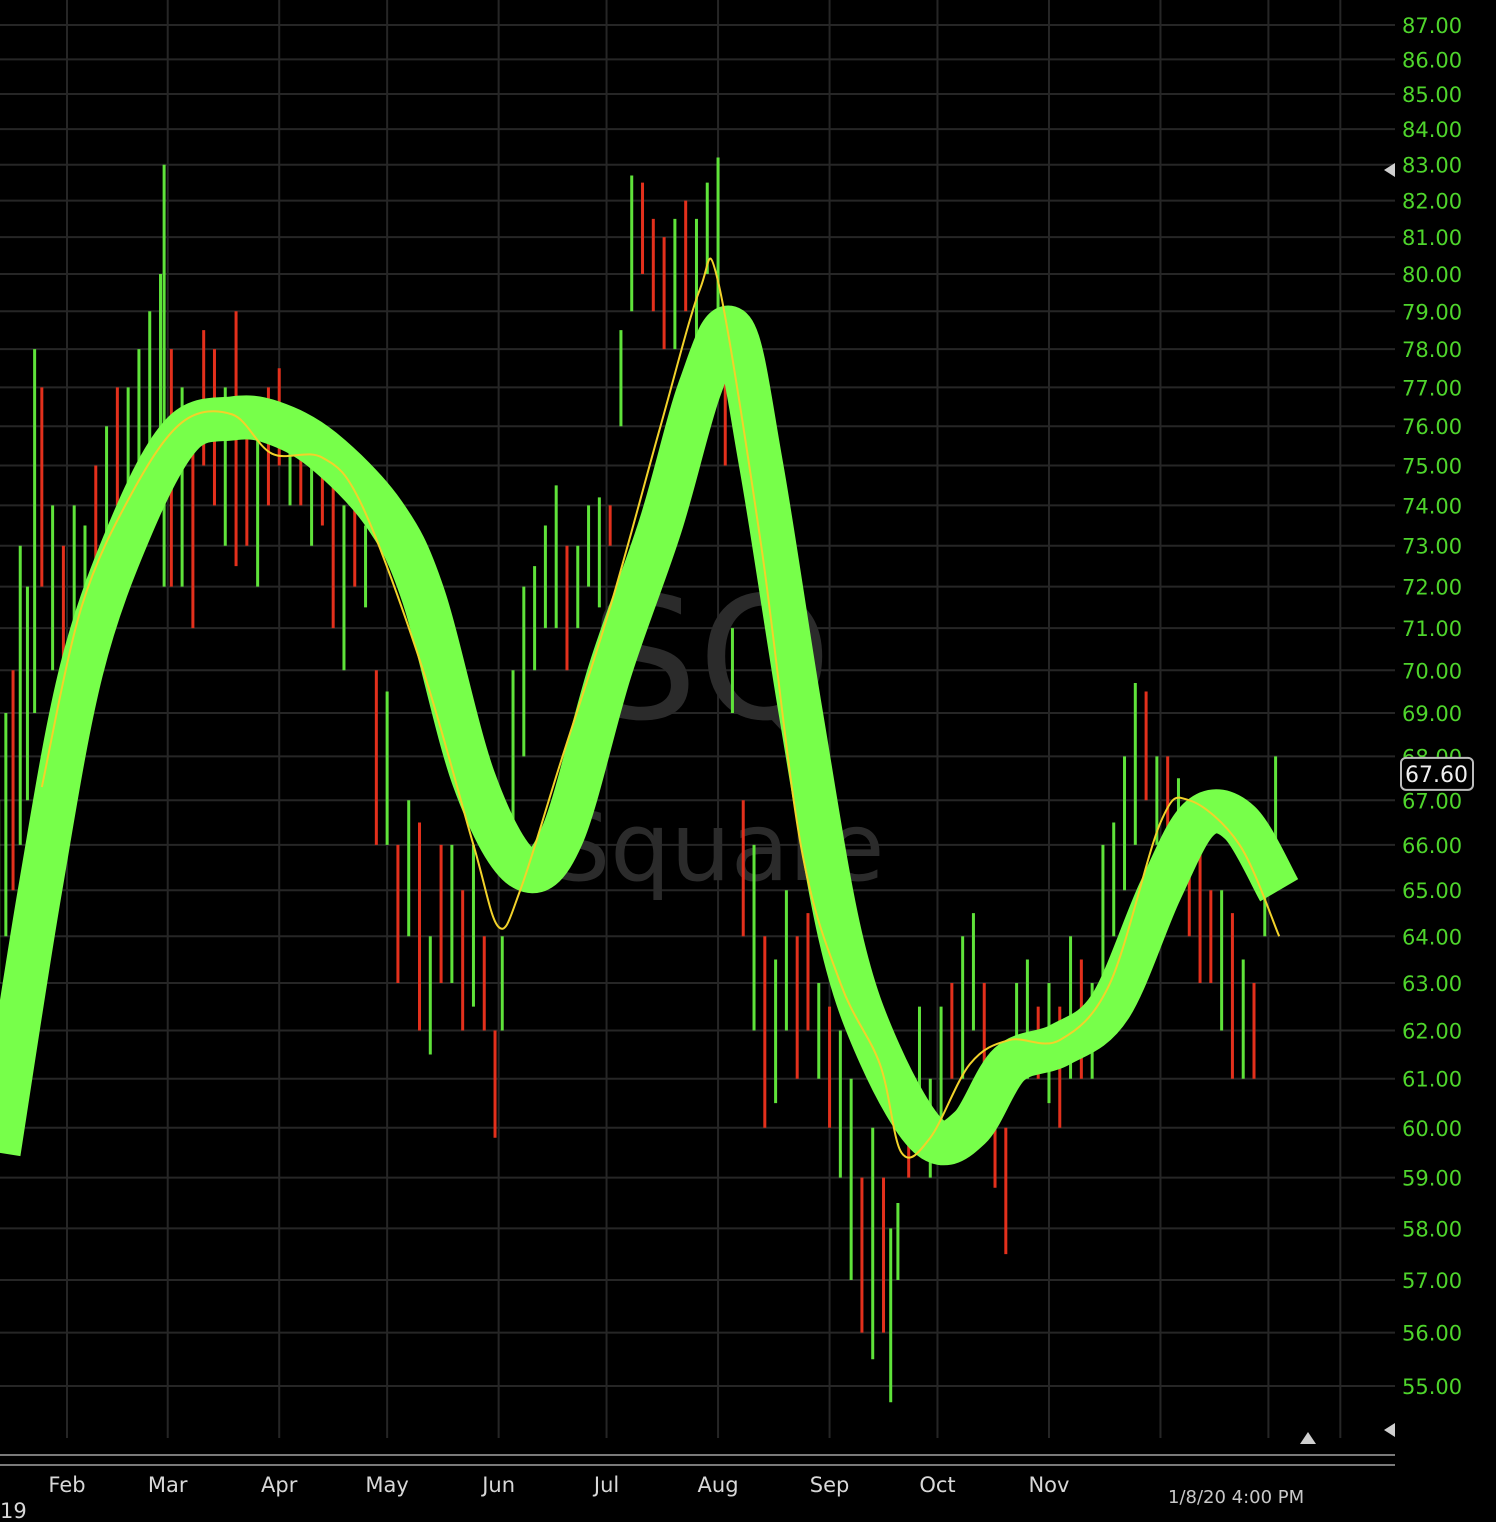 The height and width of the screenshot is (1522, 1496). Describe the element at coordinates (1432, 238) in the screenshot. I see `y-tick-label: 81.00` at that location.